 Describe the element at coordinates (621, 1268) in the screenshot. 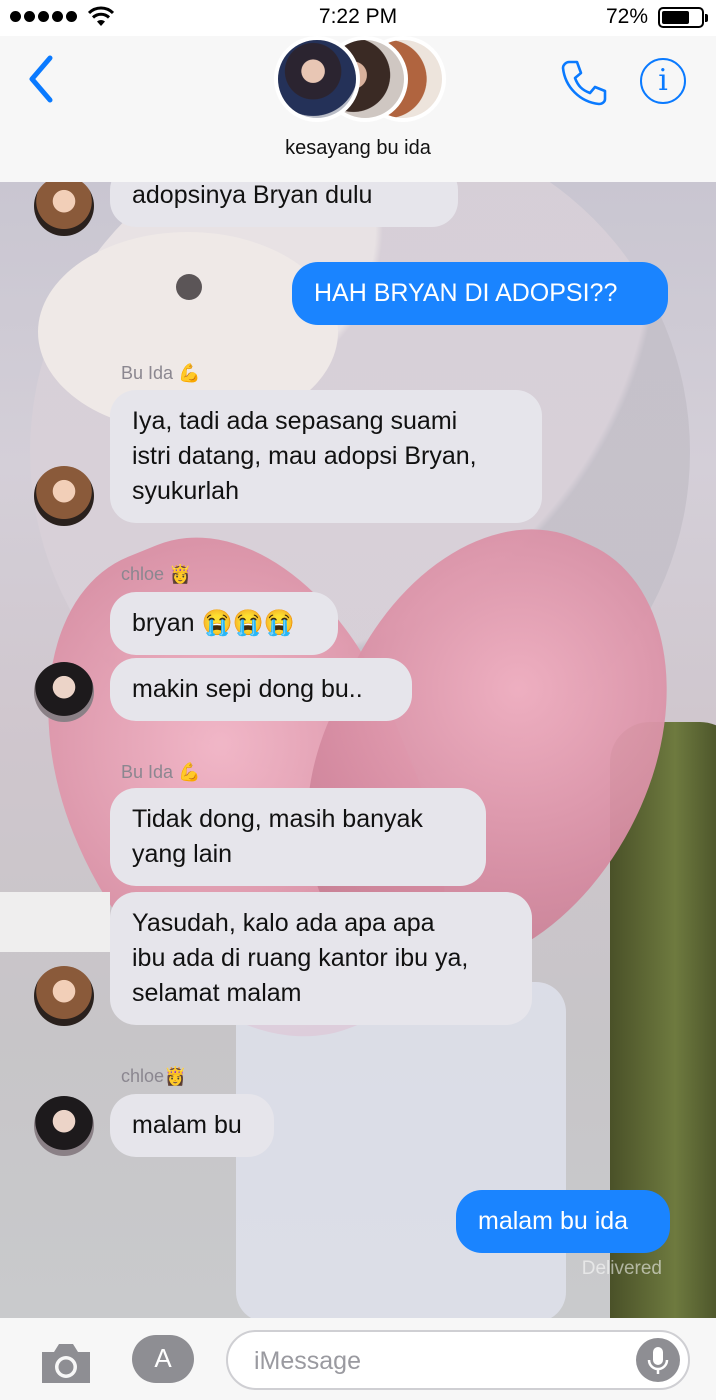

I see `delivery-status: Delivered` at that location.